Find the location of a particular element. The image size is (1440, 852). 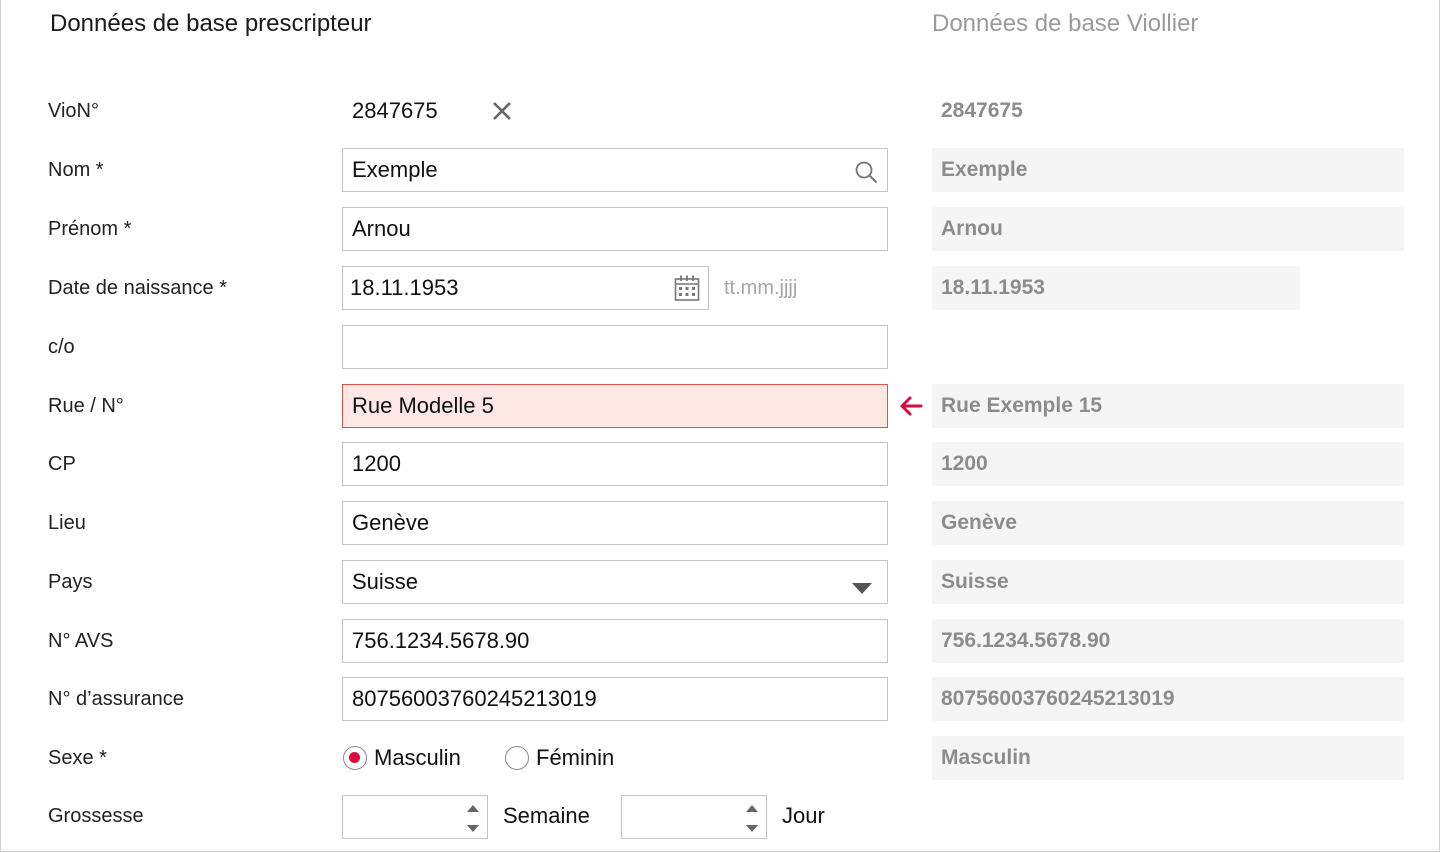

pregnancy-day-label: Jour is located at coordinates (803, 815).